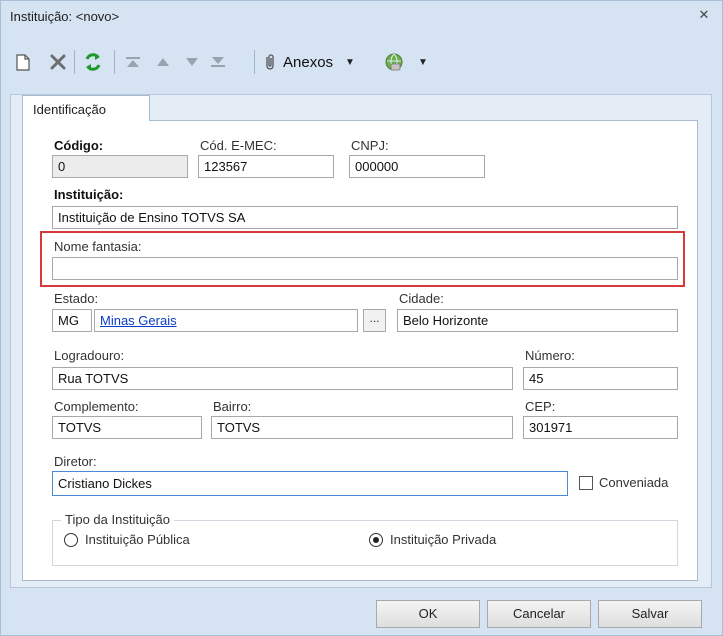 This screenshot has height=636, width=723. Describe the element at coordinates (421, 298) in the screenshot. I see `cidade-label: Cidade:` at that location.